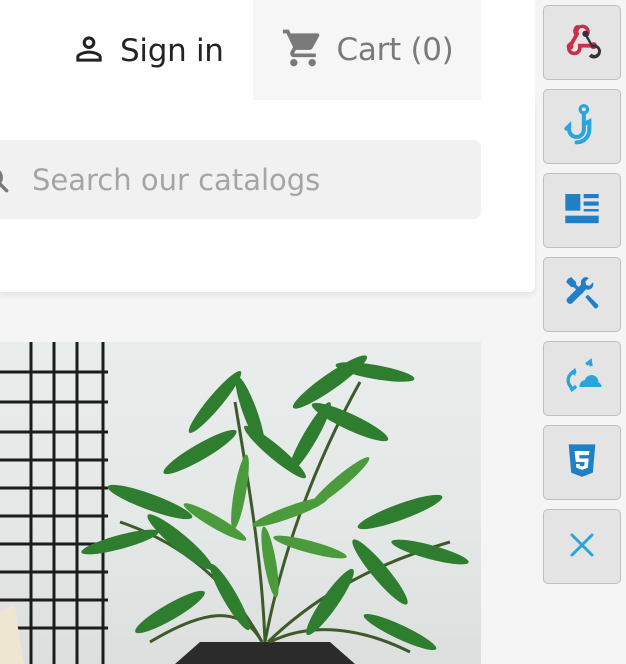 Image resolution: width=626 pixels, height=664 pixels. What do you see at coordinates (172, 51) in the screenshot?
I see `sign-in-label: Sign in` at bounding box center [172, 51].